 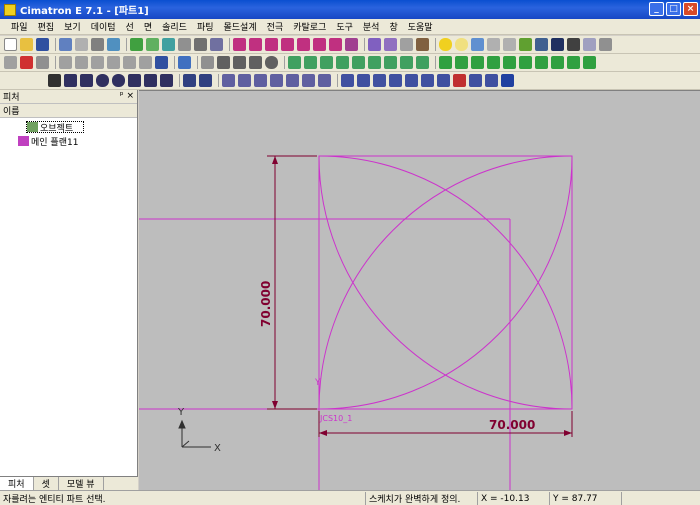 What do you see at coordinates (445, 44) in the screenshot?
I see `light-bulb-icon` at bounding box center [445, 44].